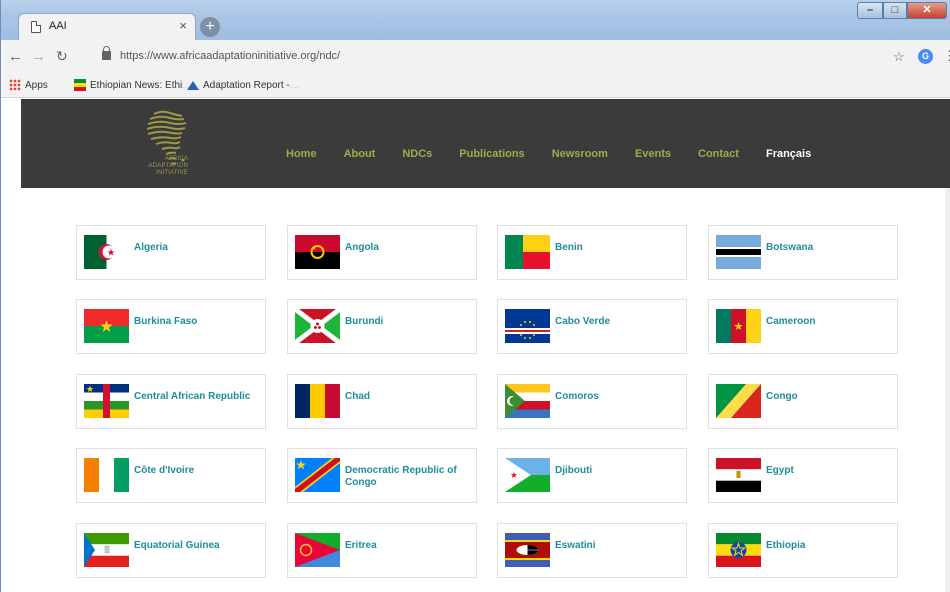 The image size is (950, 592). What do you see at coordinates (106, 475) in the screenshot?
I see `cote-divoire-flag-icon` at bounding box center [106, 475].